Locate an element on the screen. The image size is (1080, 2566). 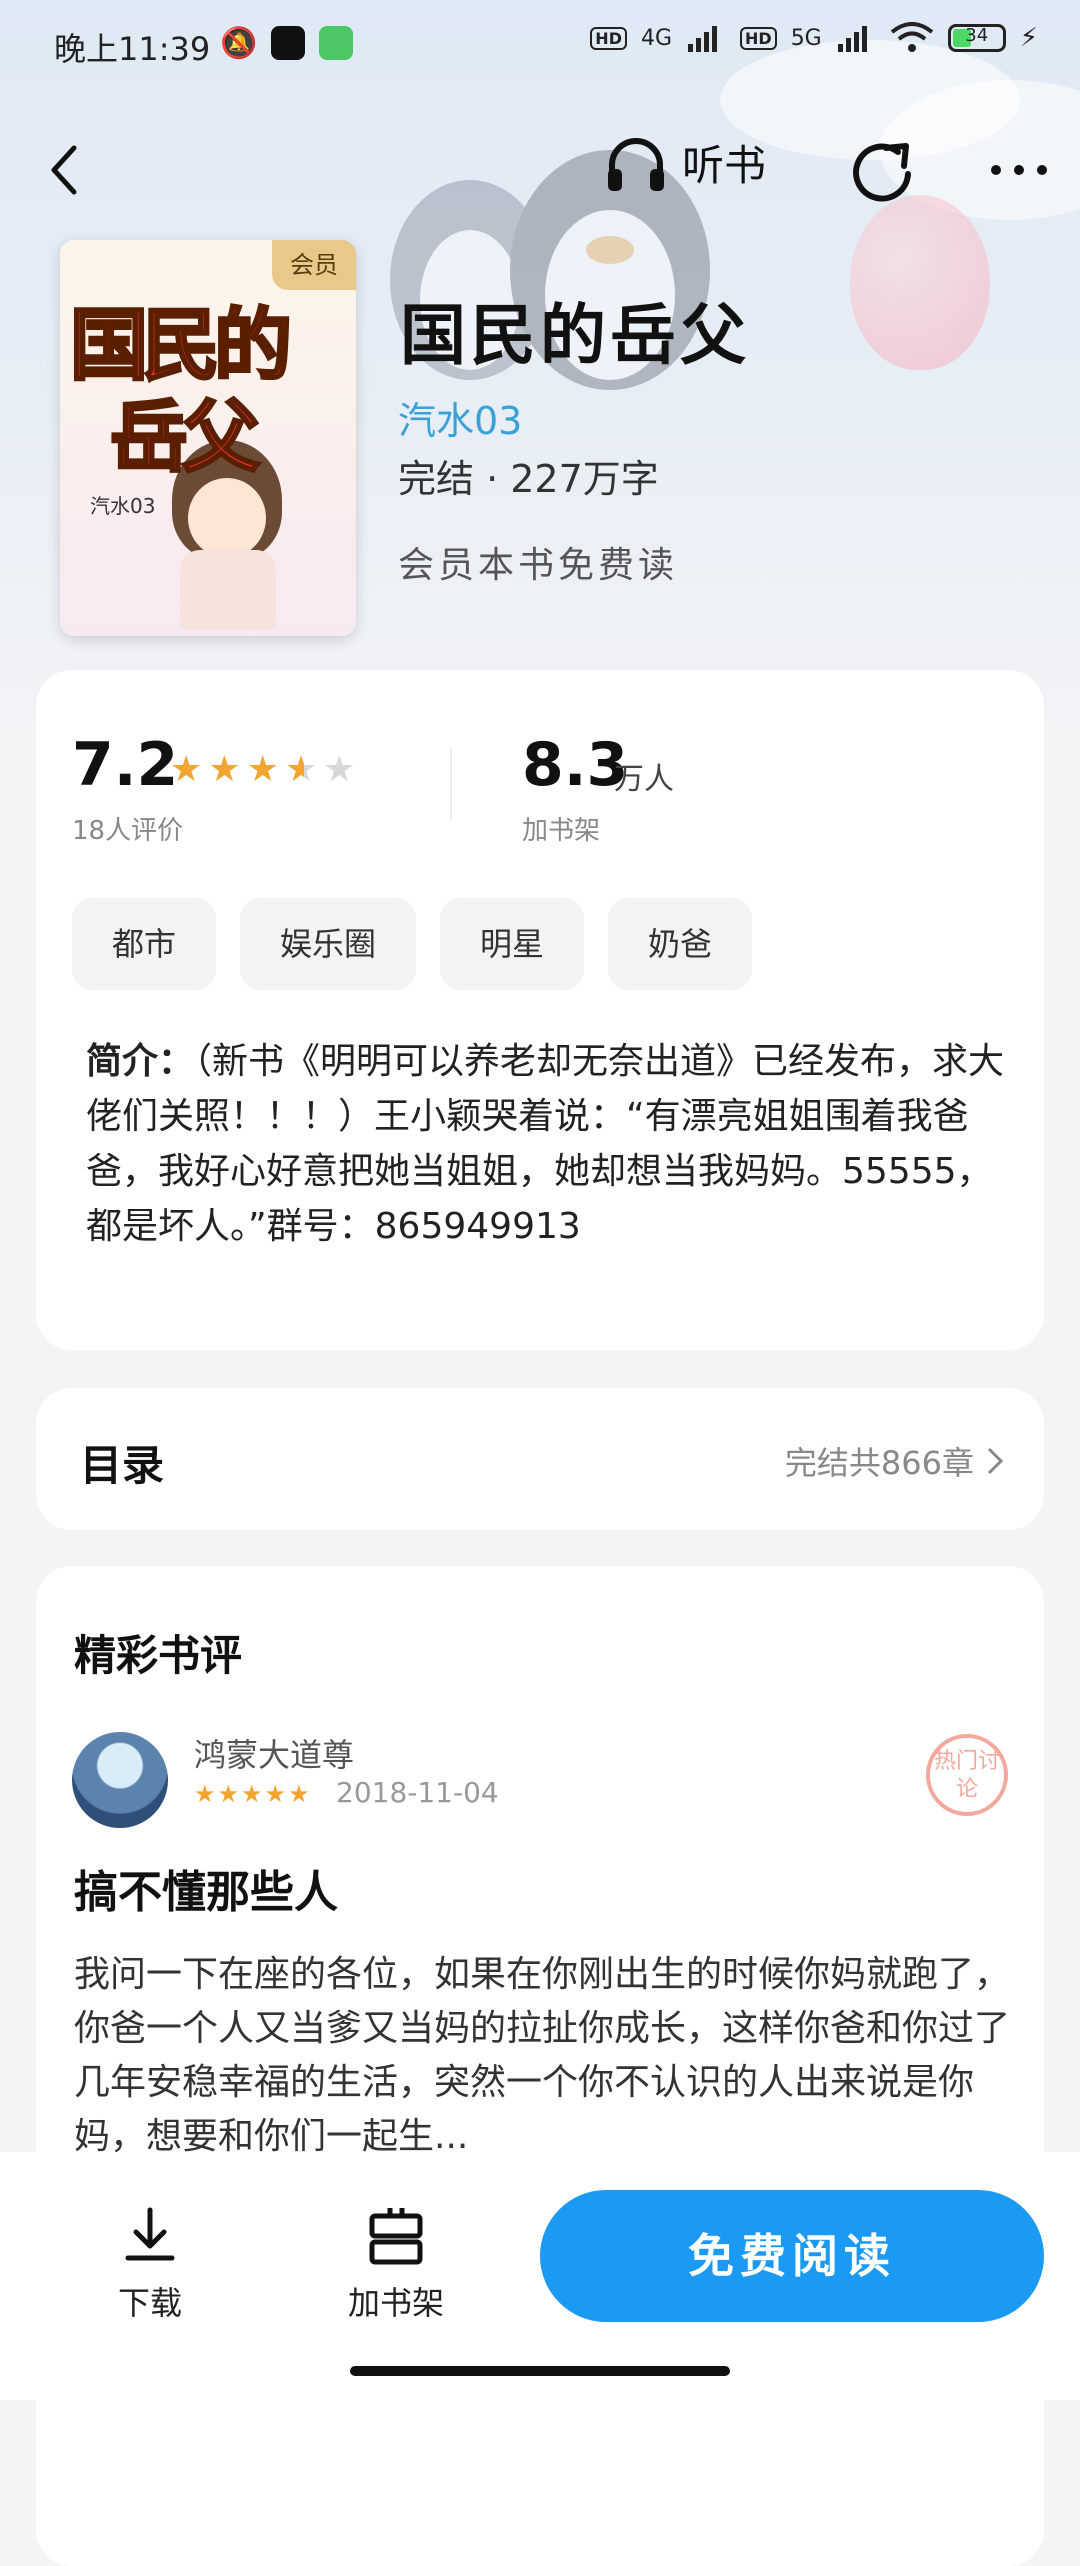
network-5g-label: 5G is located at coordinates (806, 38).